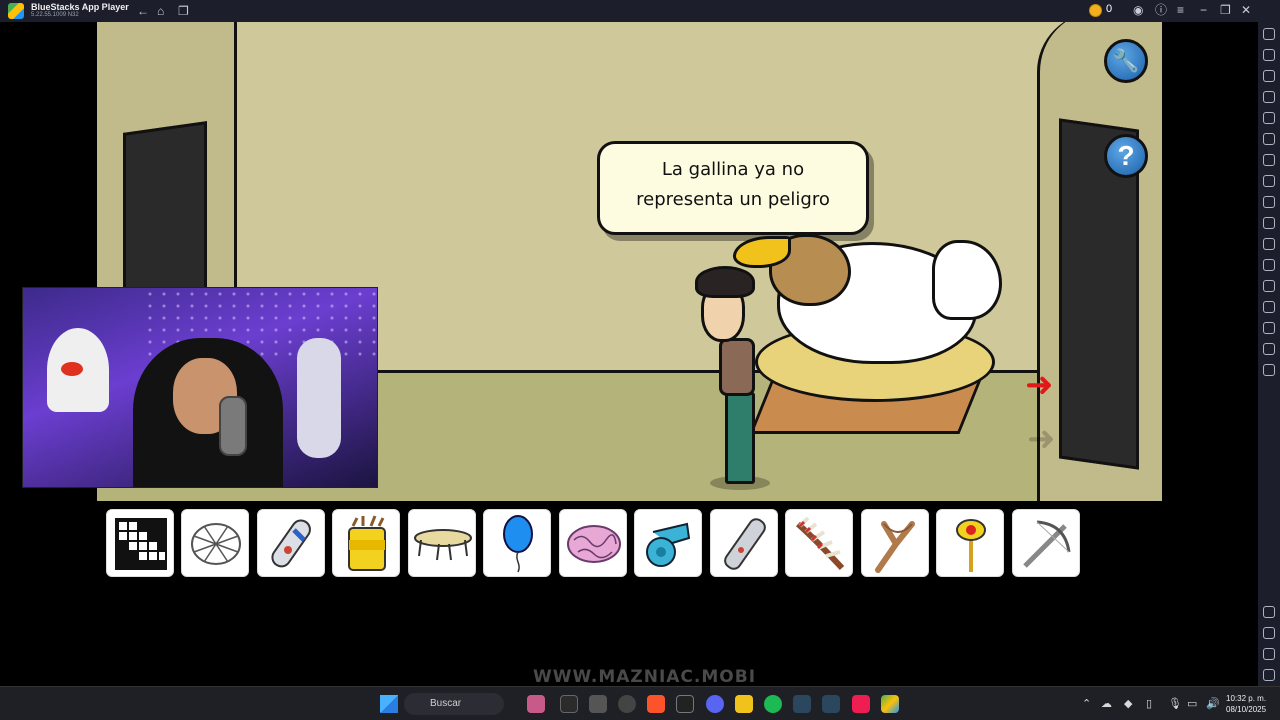 This screenshot has width=1280, height=720. I want to click on folder-icon, so click(1269, 286).